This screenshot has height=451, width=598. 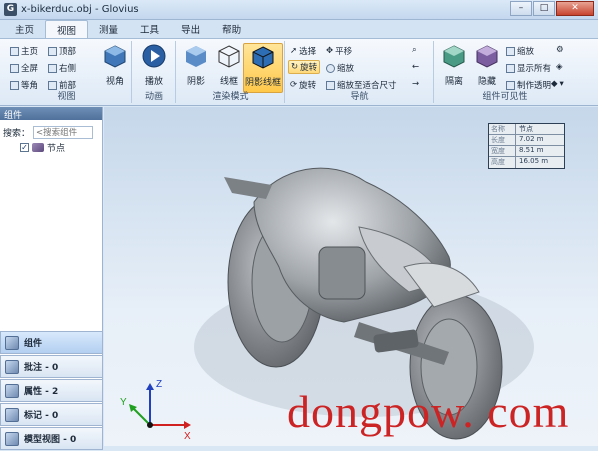 What do you see at coordinates (520, 51) in the screenshot?
I see `visibility-zoom-button: 缩放` at bounding box center [520, 51].